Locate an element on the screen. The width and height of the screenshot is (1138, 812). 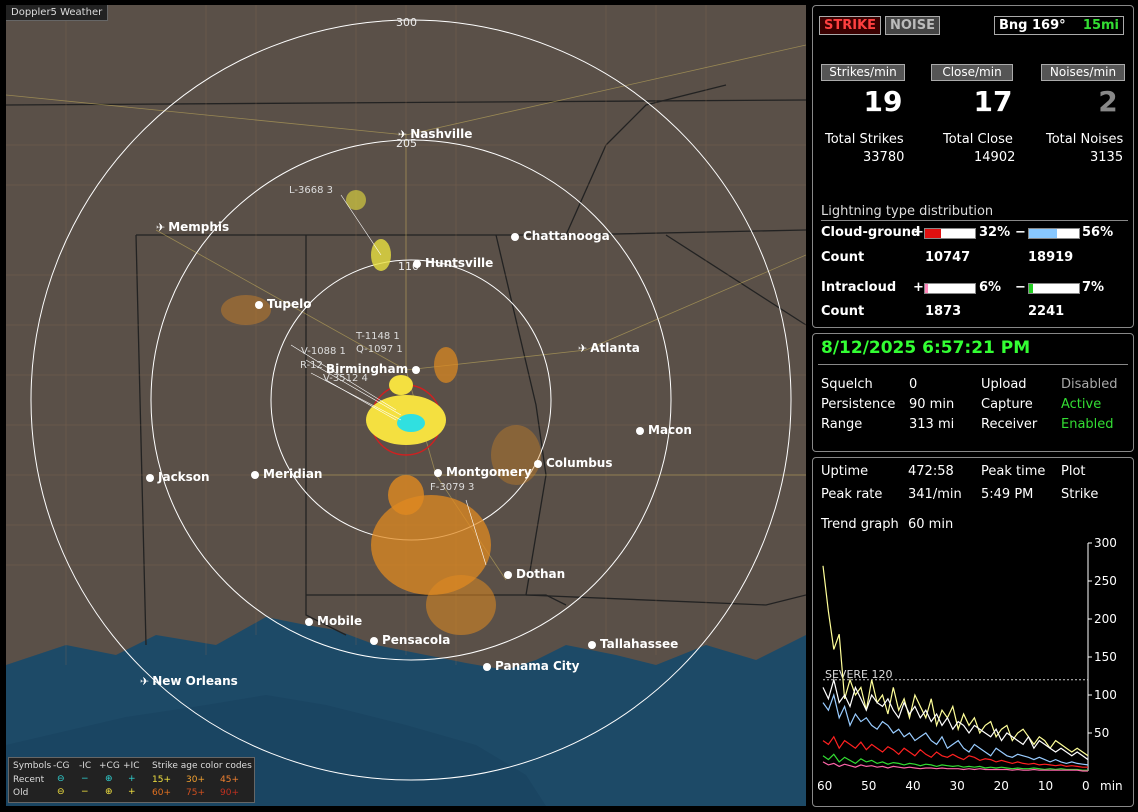
city-huntsville: Huntsville is located at coordinates (453, 263).